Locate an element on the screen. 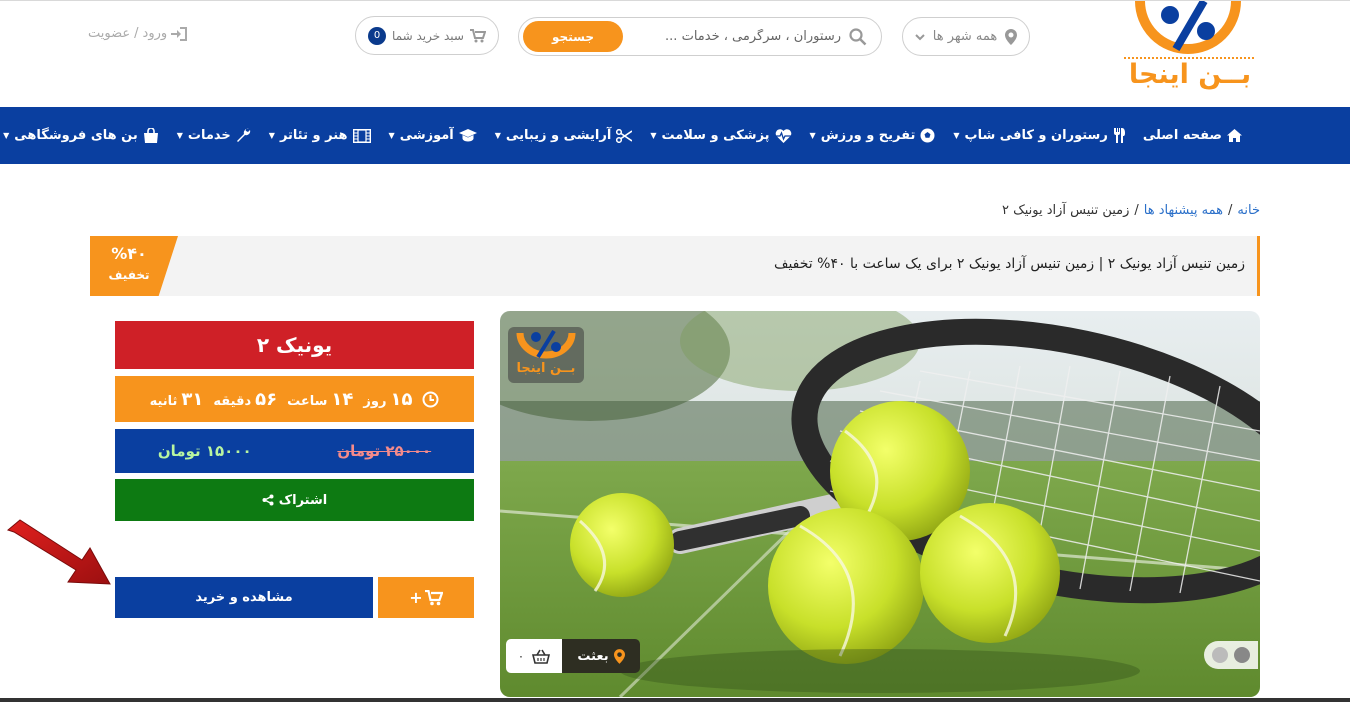 The height and width of the screenshot is (702, 1350). breadcrumb-current: زمین تنیس آزاد یونیک ۲ is located at coordinates (1065, 210).